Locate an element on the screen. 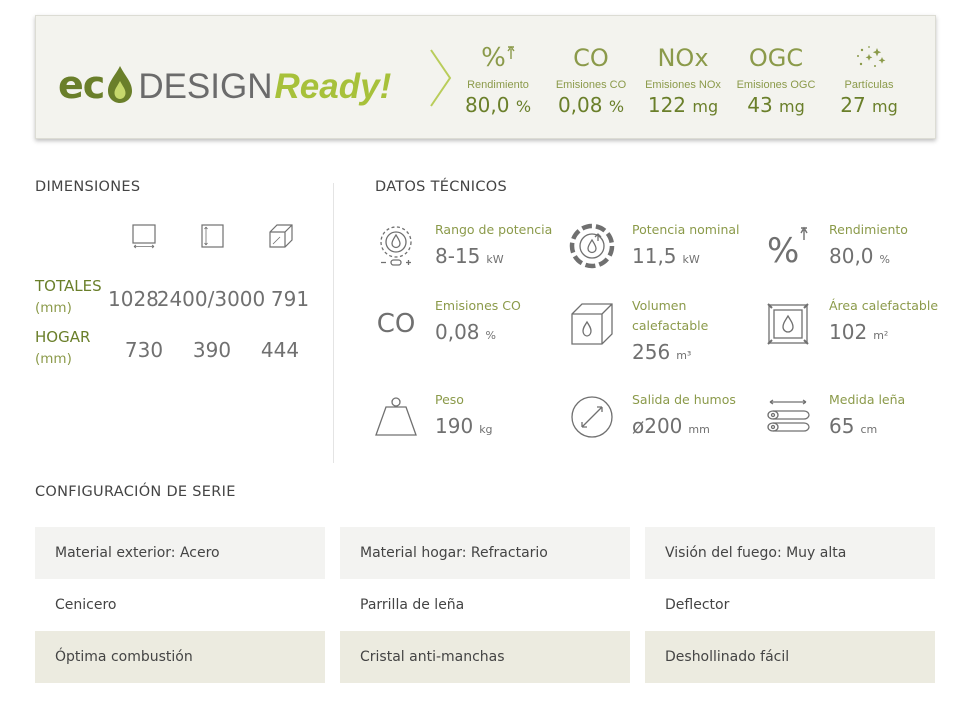 This screenshot has width=972, height=722. config-item: Cenicero is located at coordinates (86, 605).